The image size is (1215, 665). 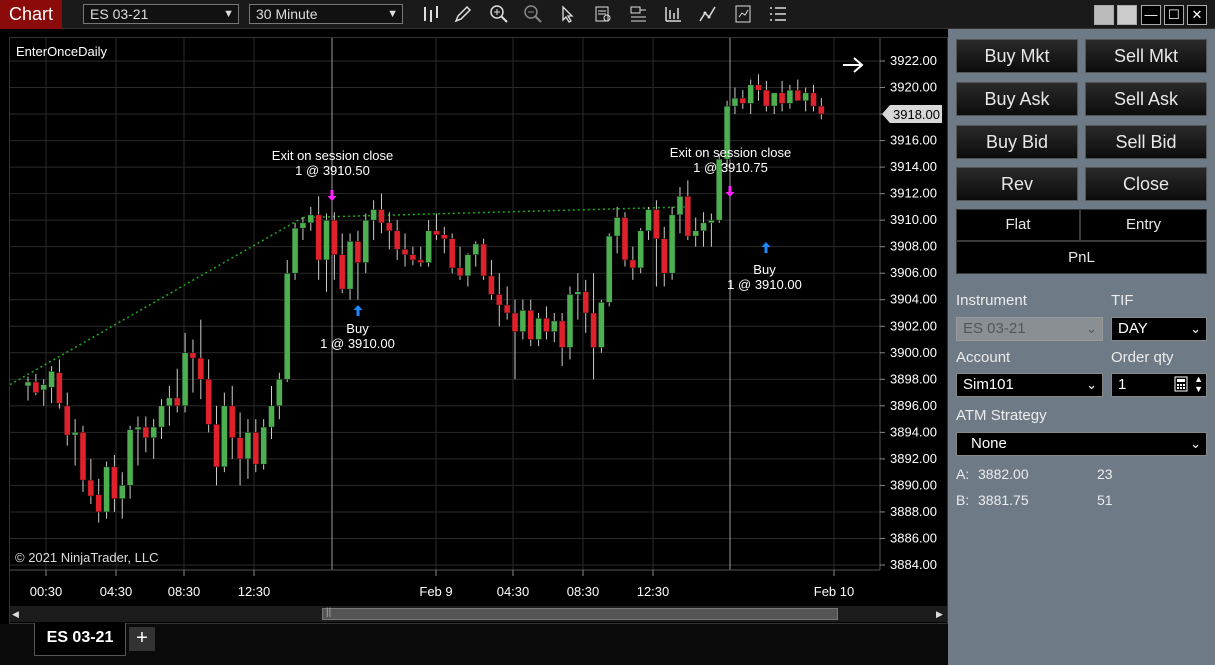 I want to click on instrument-selector: ES 03-21 ▼, so click(x=161, y=14).